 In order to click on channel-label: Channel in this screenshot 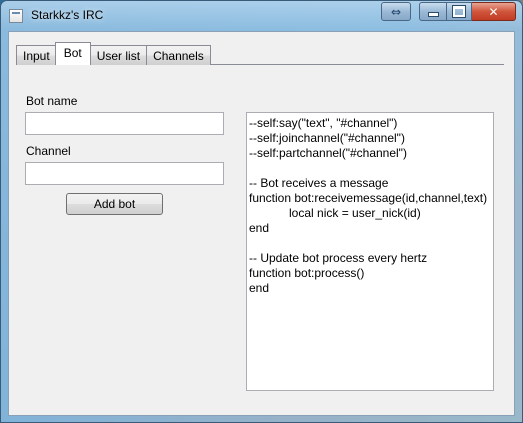, I will do `click(48, 151)`.